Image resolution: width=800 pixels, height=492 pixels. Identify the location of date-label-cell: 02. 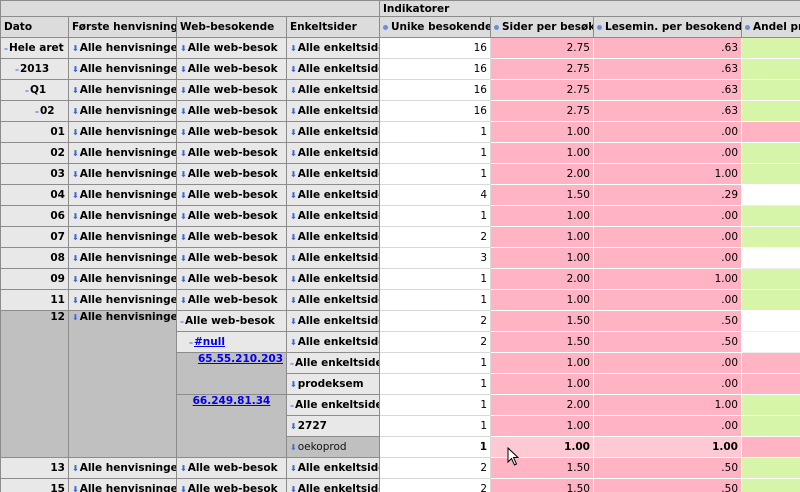
(34, 153).